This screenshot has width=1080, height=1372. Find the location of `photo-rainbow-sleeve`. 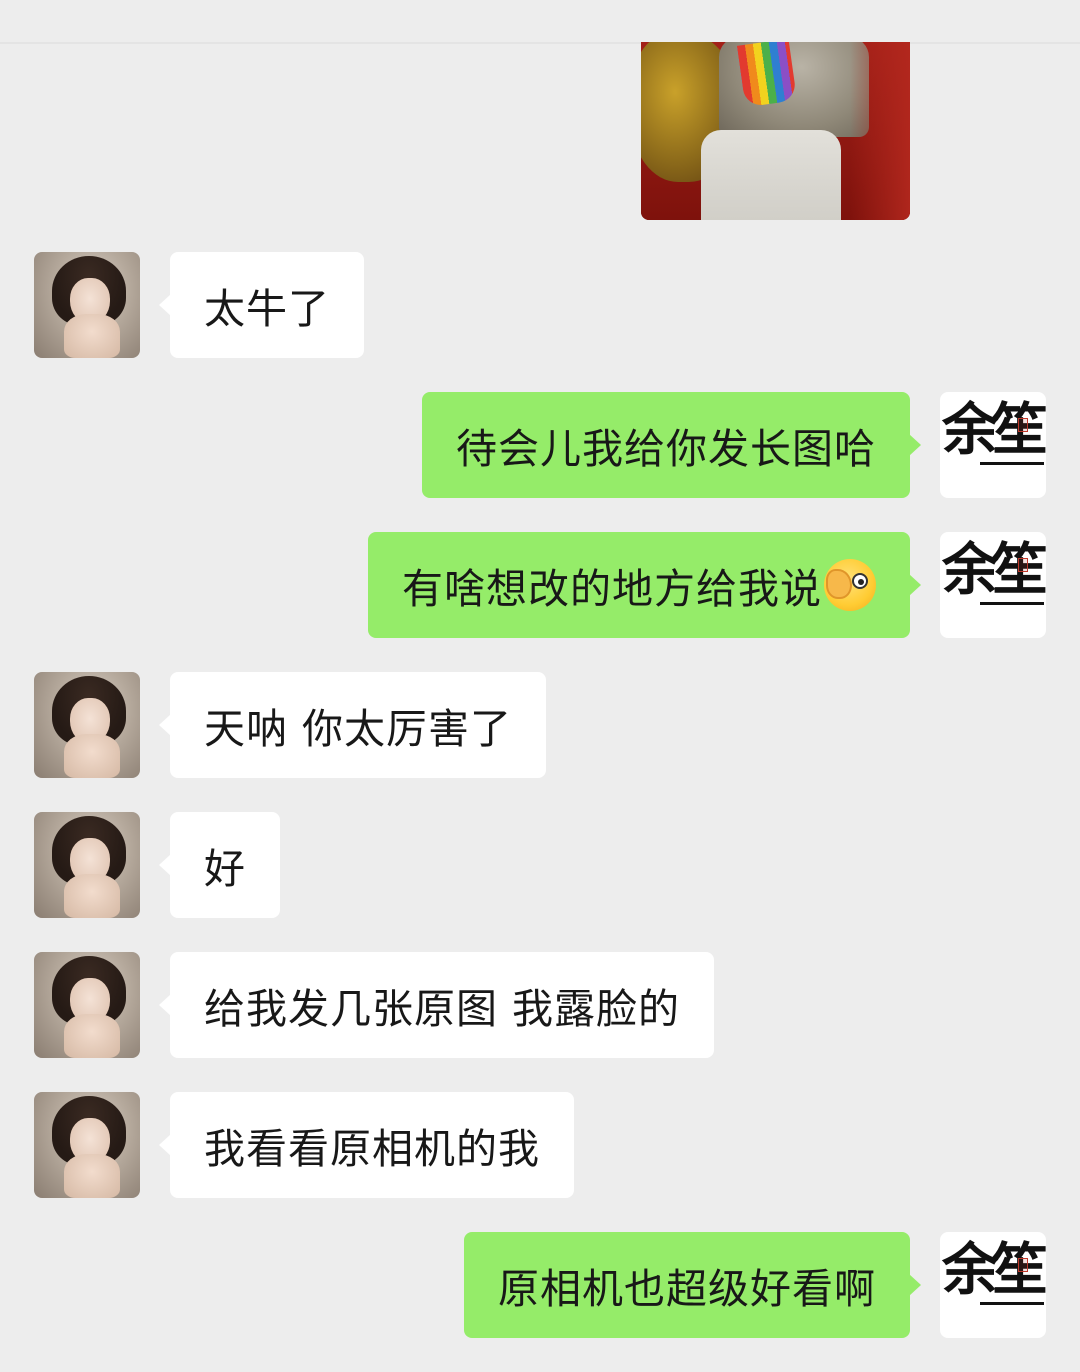

photo-rainbow-sleeve is located at coordinates (767, 75).